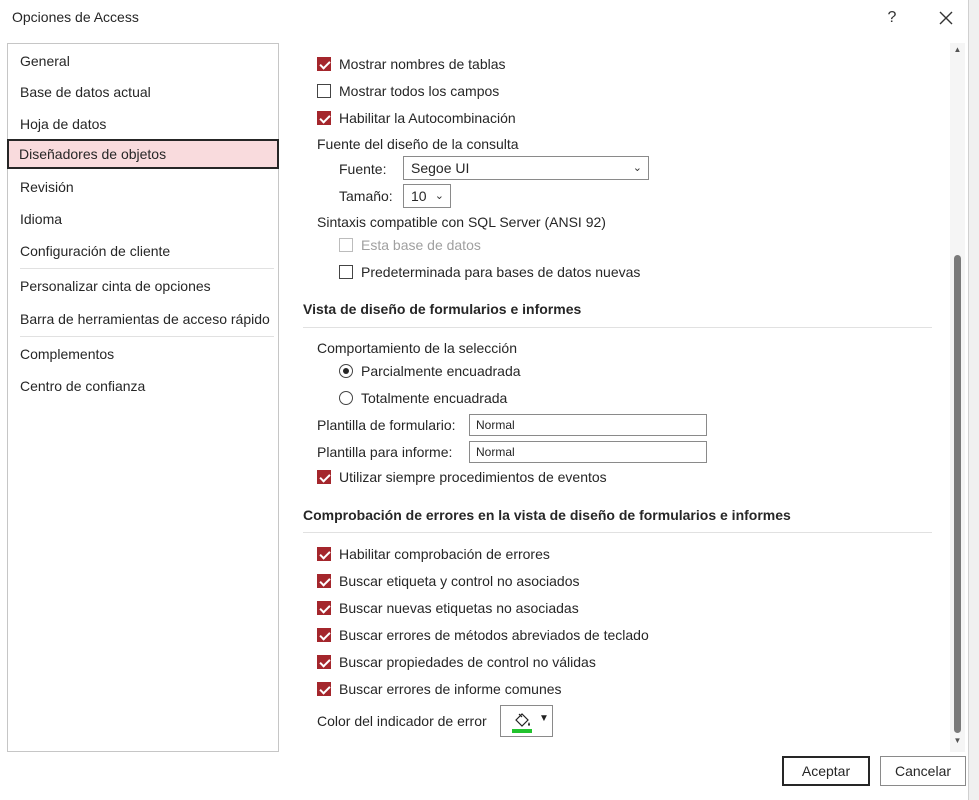  Describe the element at coordinates (826, 771) in the screenshot. I see `ok-button: Aceptar` at that location.